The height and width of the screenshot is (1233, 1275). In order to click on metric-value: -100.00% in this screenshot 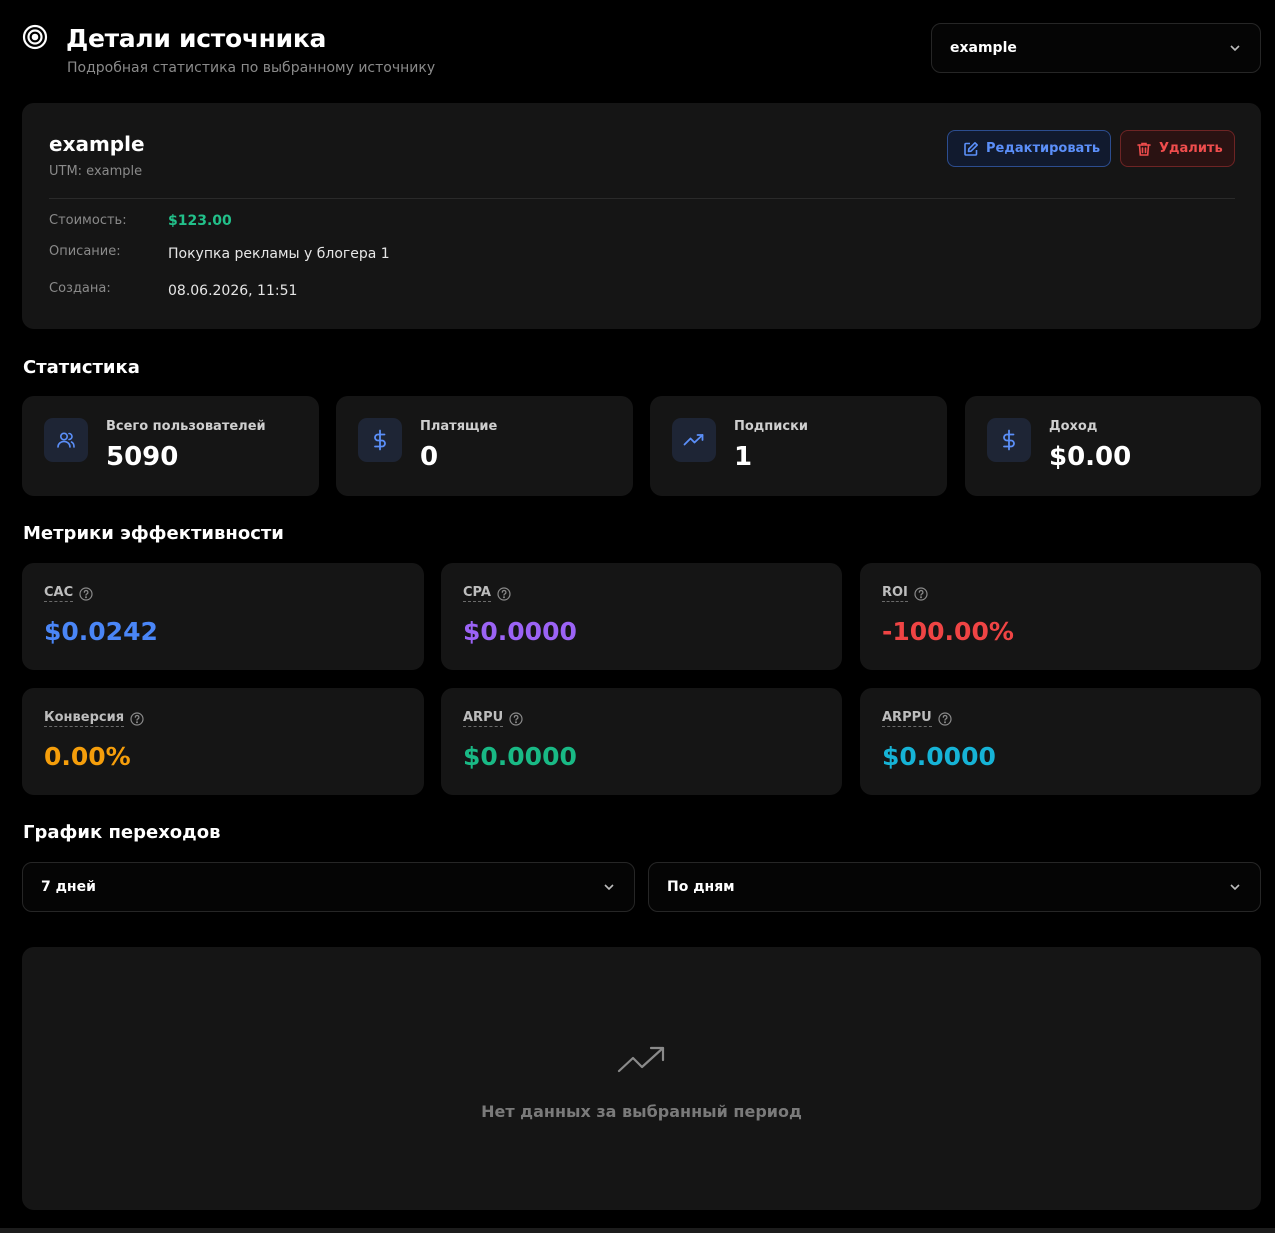, I will do `click(948, 631)`.